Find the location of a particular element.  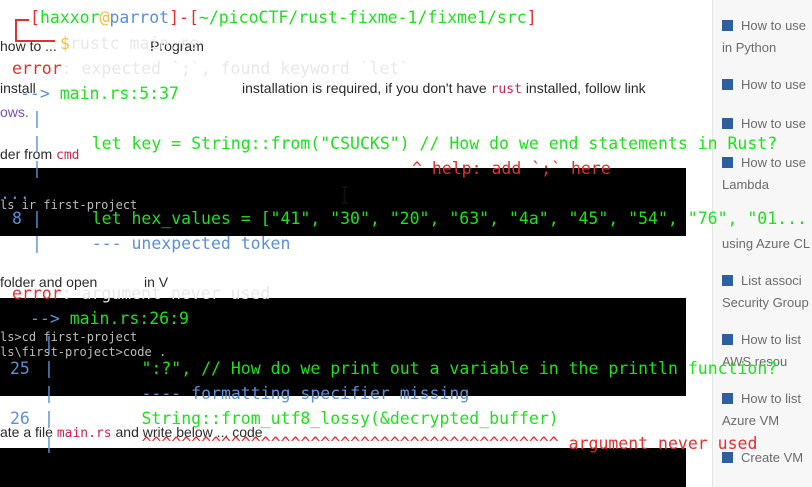

prompt-corner-top is located at coordinates (22, 20).